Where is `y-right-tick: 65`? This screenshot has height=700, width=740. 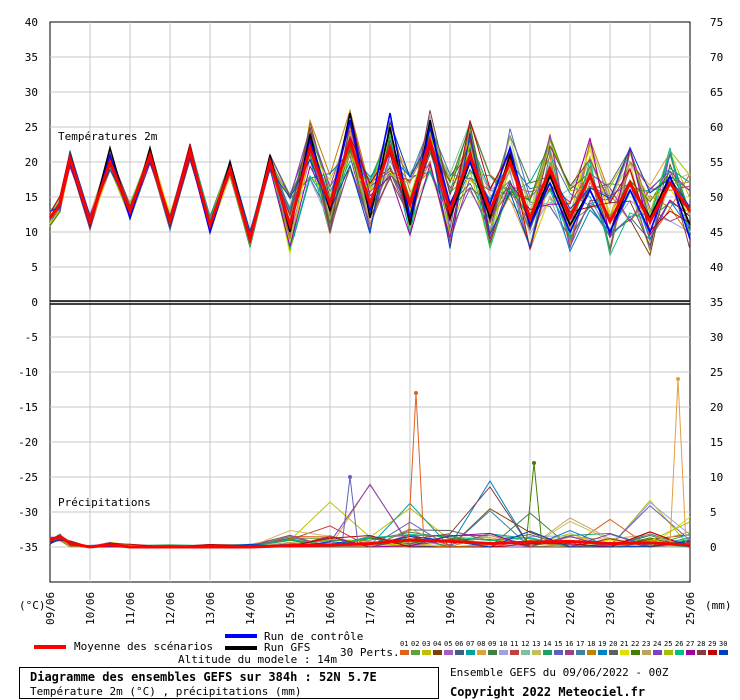
y-right-tick: 65 is located at coordinates (716, 92).